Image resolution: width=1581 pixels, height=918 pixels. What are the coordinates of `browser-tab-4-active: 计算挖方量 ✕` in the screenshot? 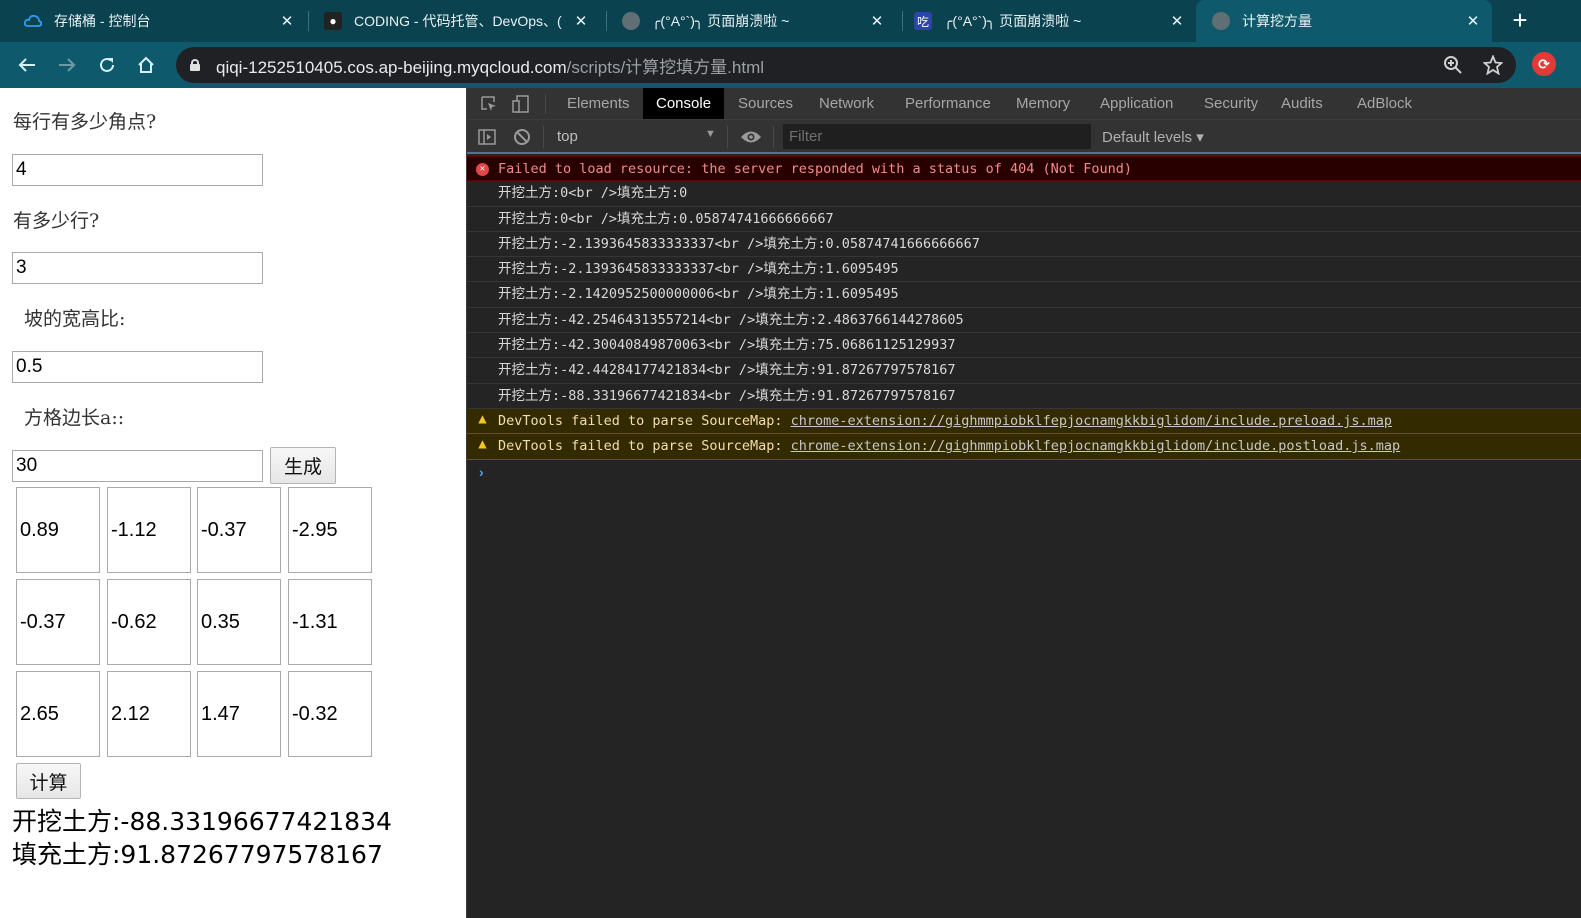 It's located at (1344, 21).